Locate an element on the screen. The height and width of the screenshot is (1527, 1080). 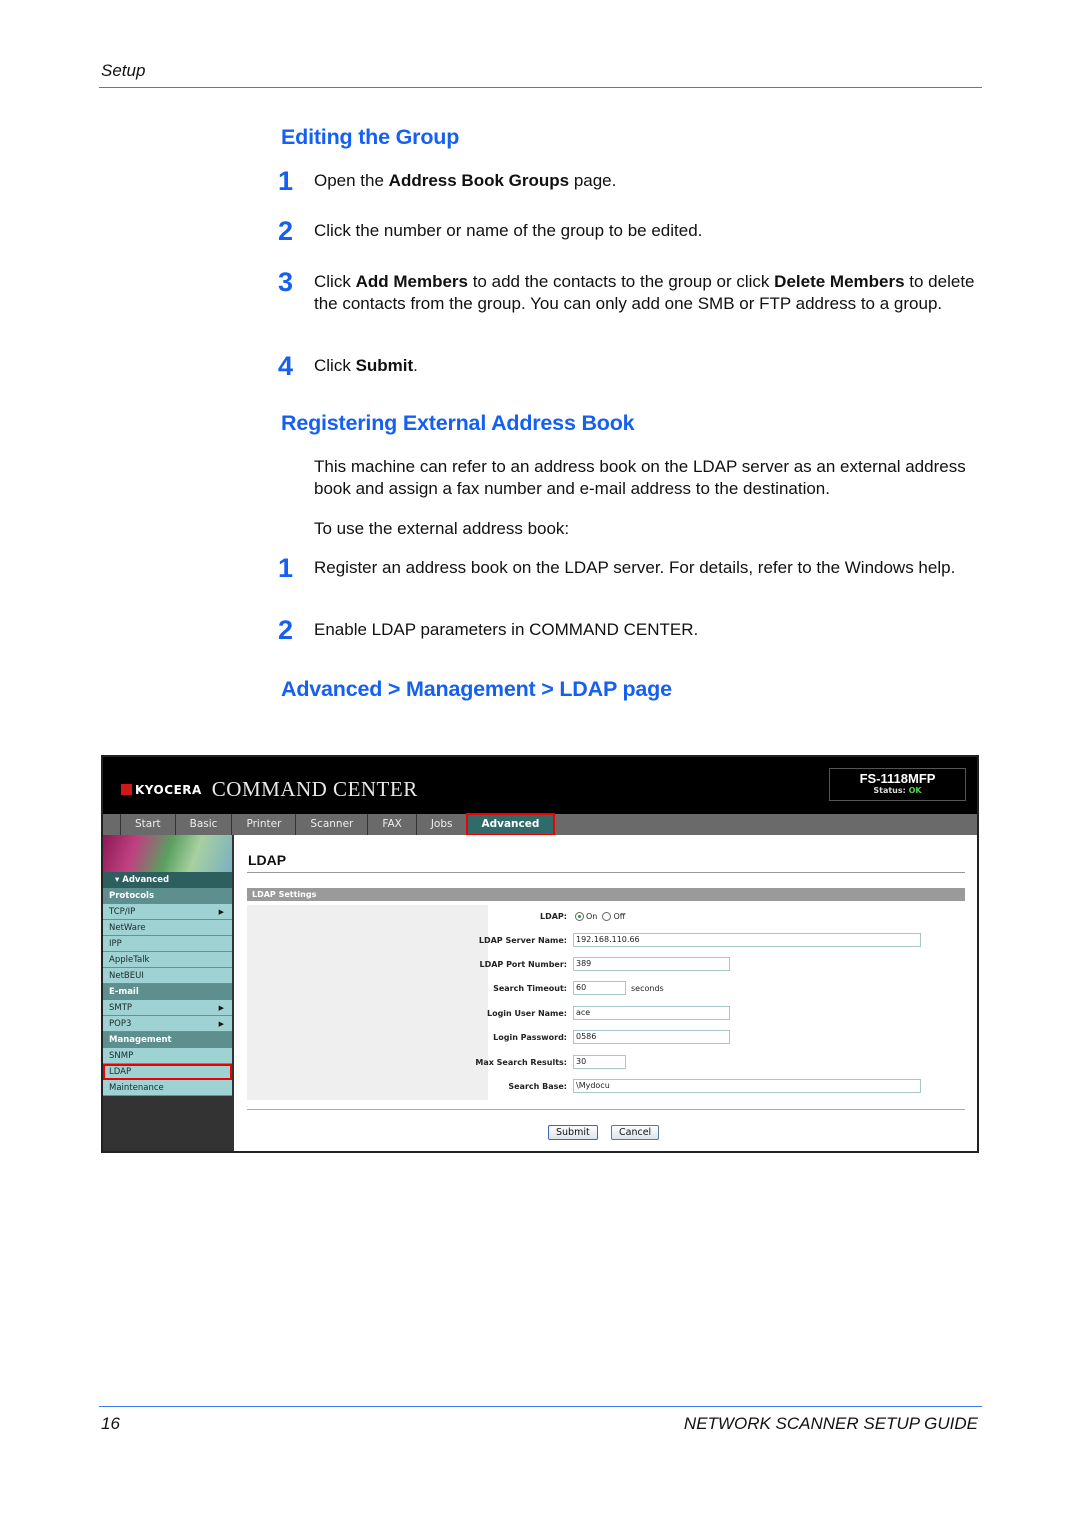
timeout-unit: seconds is located at coordinates (647, 988).